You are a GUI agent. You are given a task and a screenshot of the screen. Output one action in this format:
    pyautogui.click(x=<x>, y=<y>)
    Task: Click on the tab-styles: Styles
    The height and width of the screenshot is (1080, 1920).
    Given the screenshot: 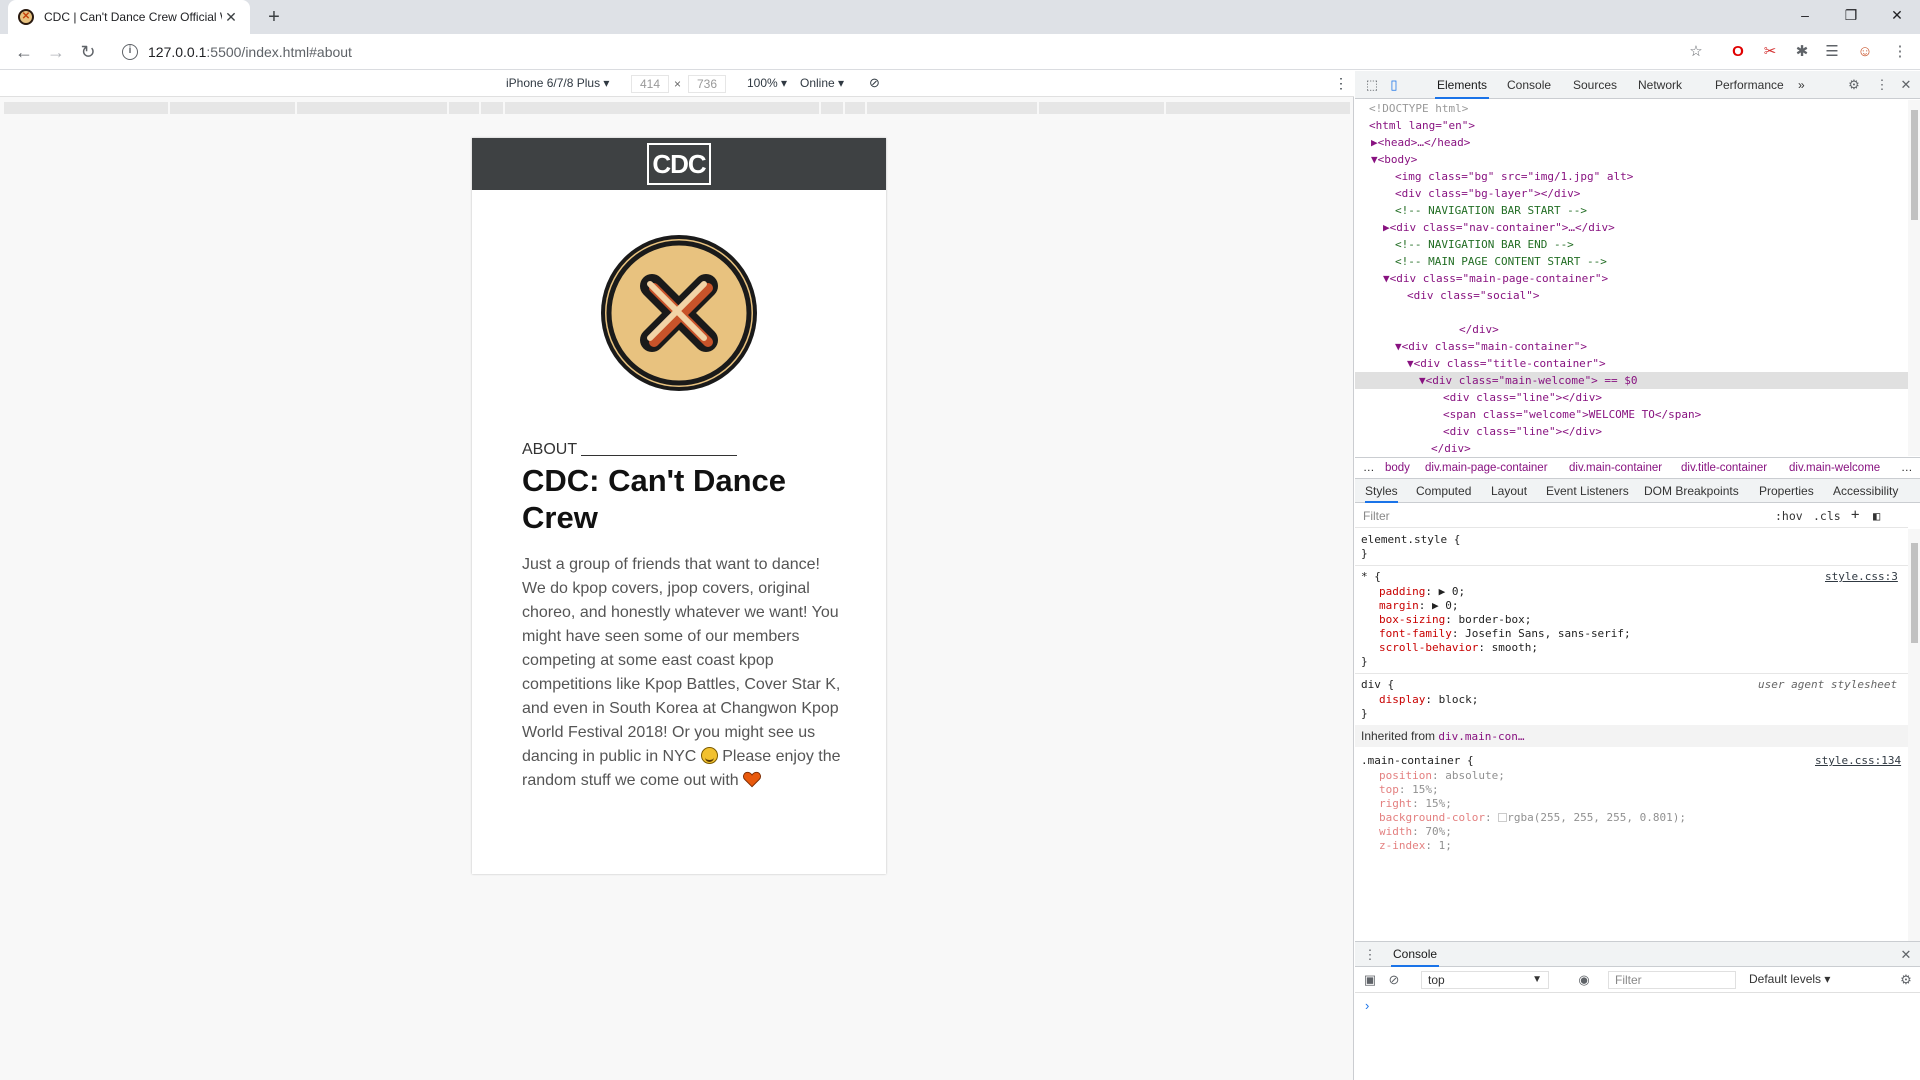 What is the action you would take?
    pyautogui.click(x=1381, y=491)
    